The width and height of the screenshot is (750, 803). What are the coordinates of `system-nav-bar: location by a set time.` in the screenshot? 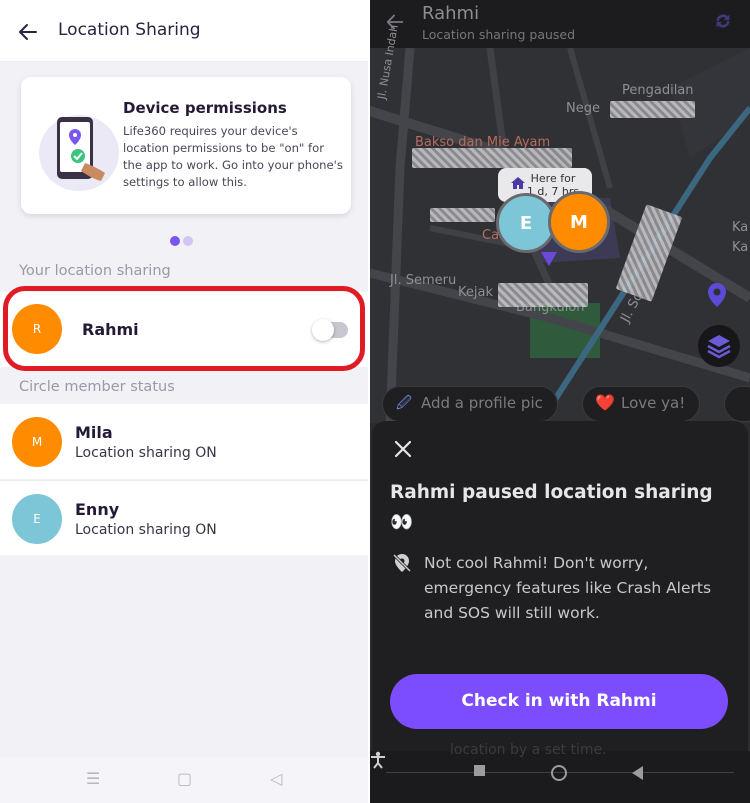 It's located at (560, 772).